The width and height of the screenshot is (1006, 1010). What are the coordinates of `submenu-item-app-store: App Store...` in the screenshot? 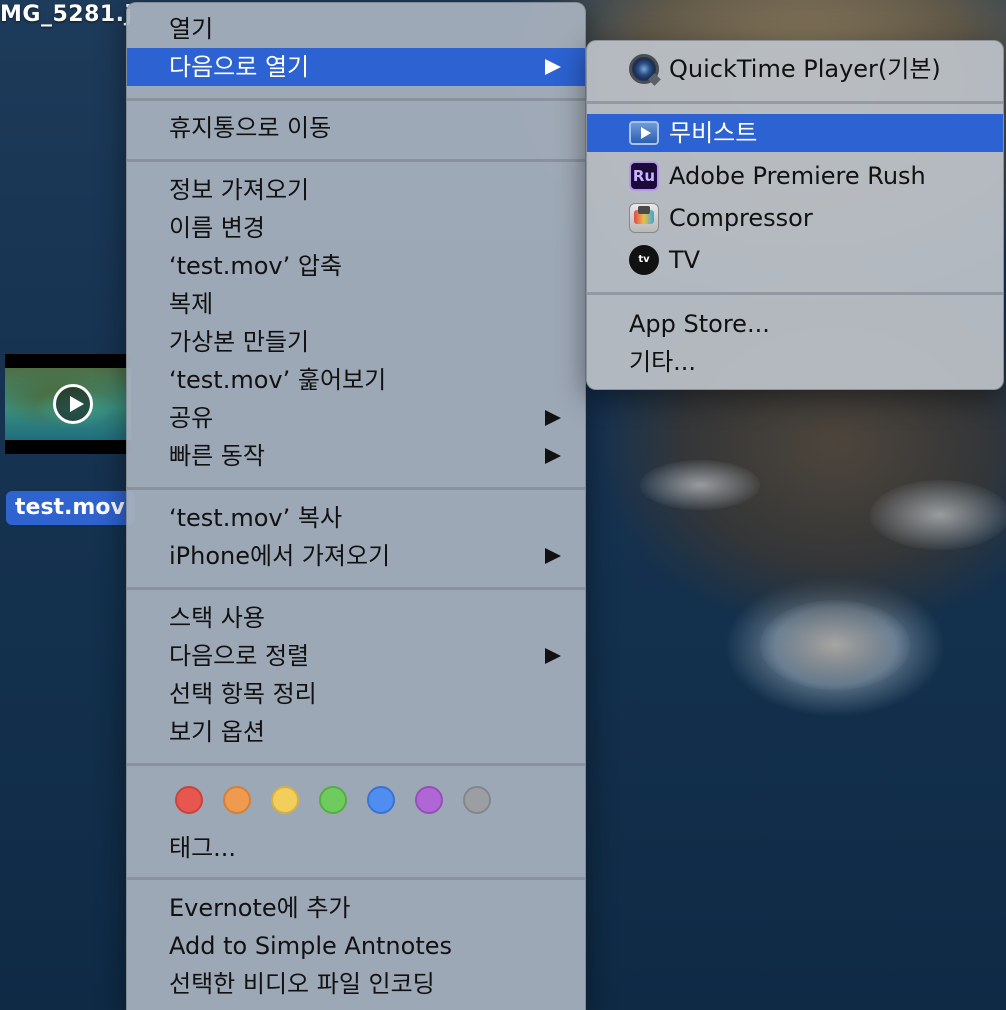 It's located at (795, 324).